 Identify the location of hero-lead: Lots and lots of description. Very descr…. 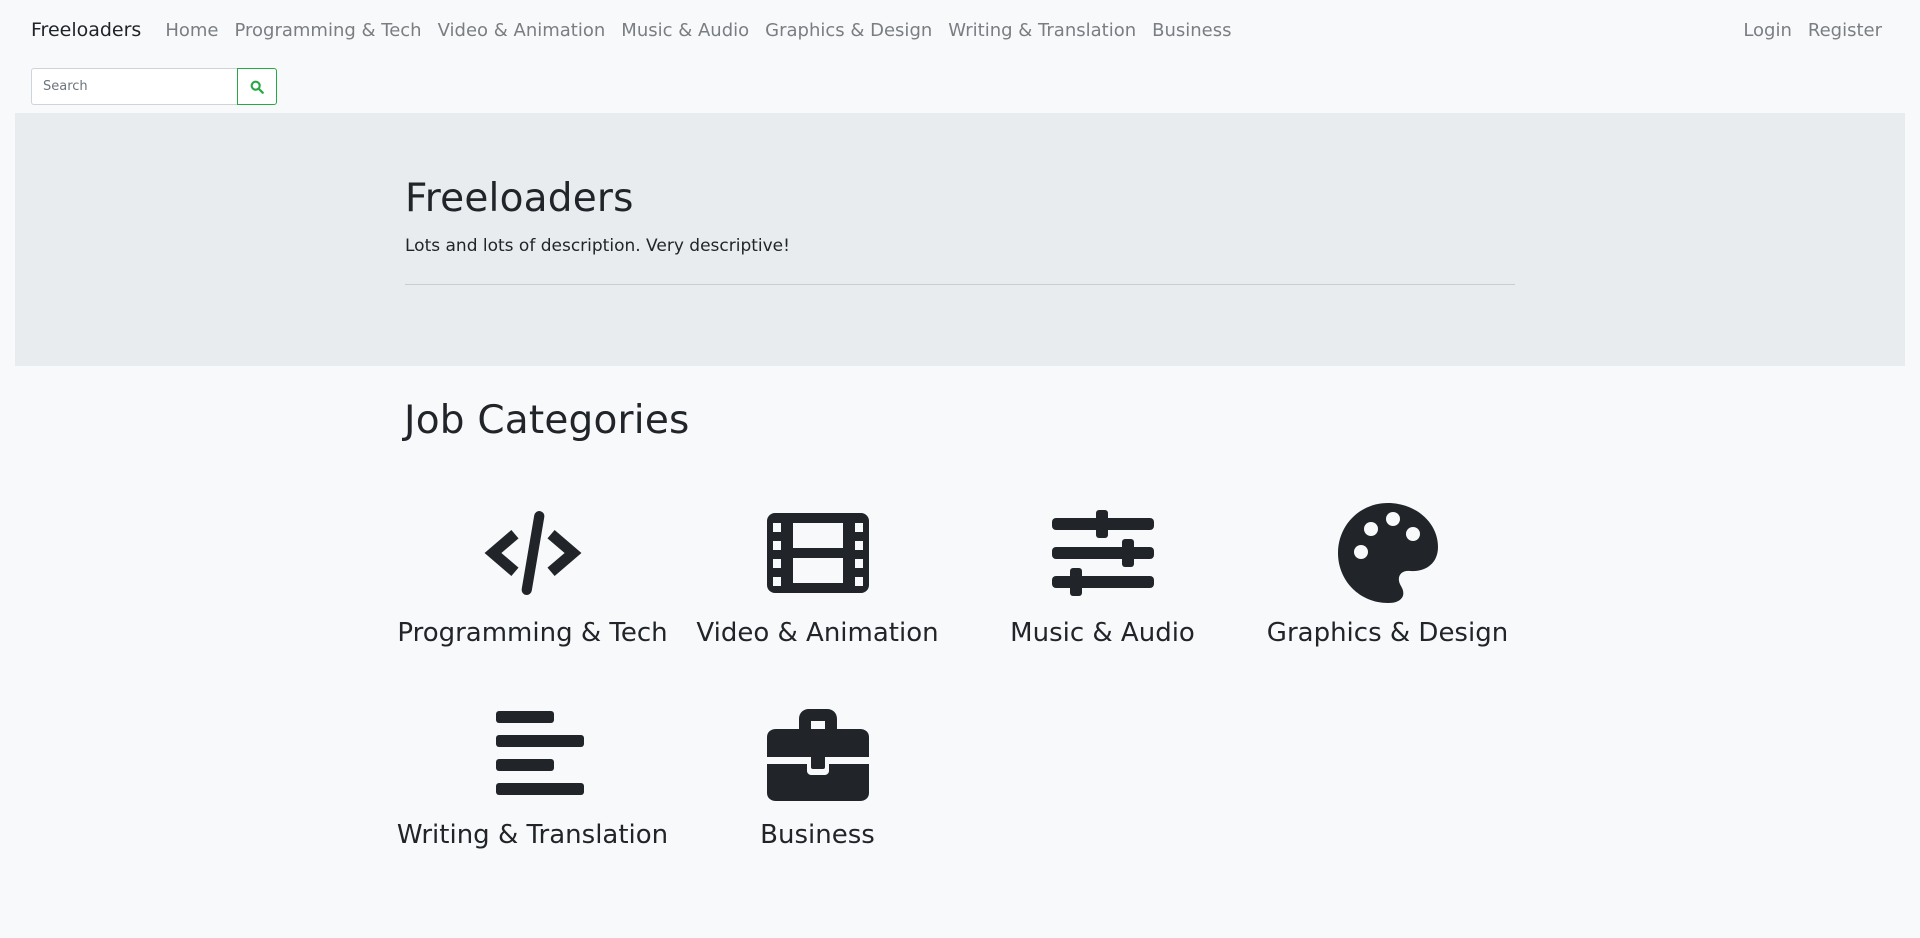
(597, 245).